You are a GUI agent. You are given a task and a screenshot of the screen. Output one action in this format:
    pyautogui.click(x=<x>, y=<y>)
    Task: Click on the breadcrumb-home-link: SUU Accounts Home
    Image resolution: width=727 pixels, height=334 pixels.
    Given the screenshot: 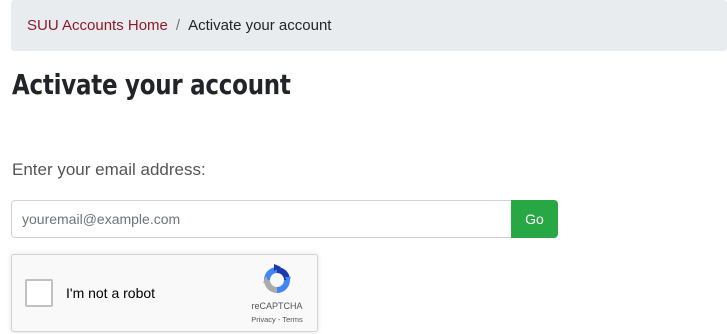 What is the action you would take?
    pyautogui.click(x=97, y=25)
    